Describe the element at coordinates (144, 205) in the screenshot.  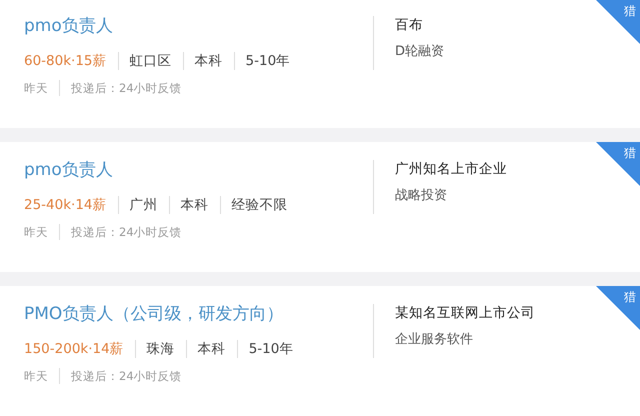
I see `job-tag: 广州` at that location.